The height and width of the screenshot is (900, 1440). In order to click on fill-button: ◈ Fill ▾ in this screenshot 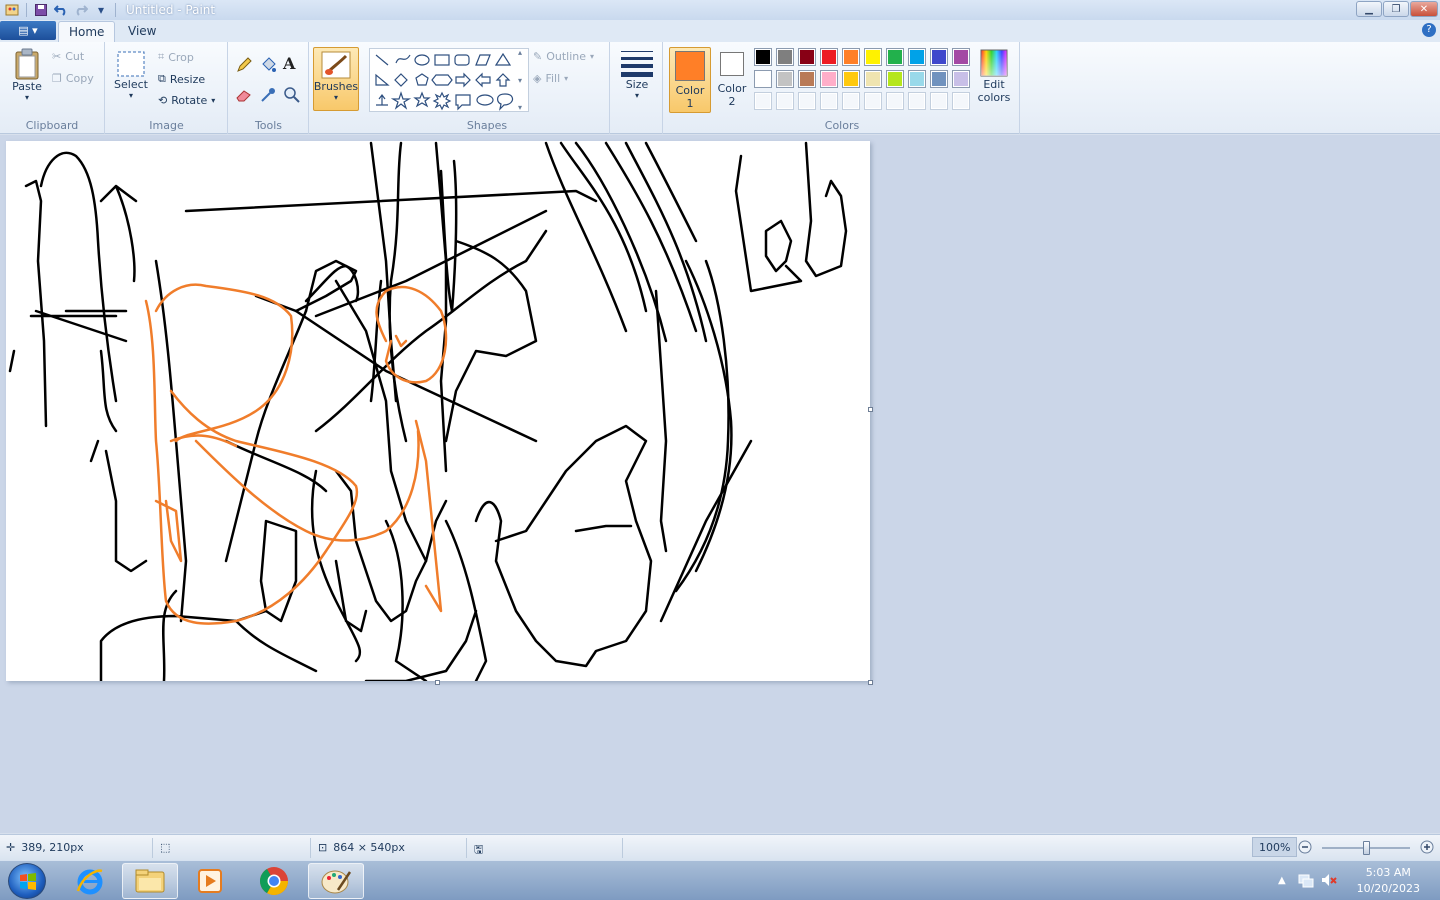, I will do `click(550, 78)`.